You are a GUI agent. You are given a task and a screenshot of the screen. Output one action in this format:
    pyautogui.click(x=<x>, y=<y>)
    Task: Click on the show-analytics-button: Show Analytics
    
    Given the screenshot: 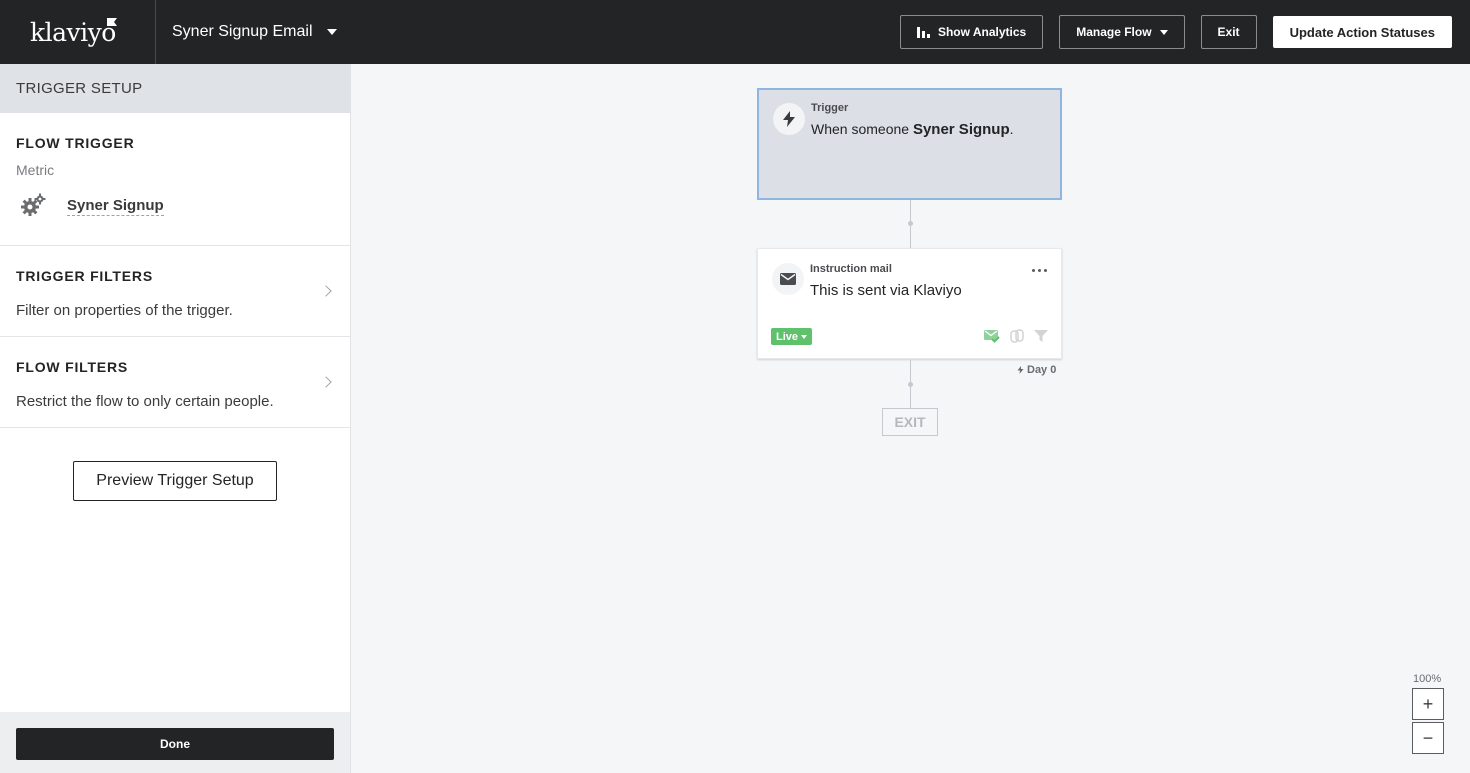 What is the action you would take?
    pyautogui.click(x=971, y=32)
    